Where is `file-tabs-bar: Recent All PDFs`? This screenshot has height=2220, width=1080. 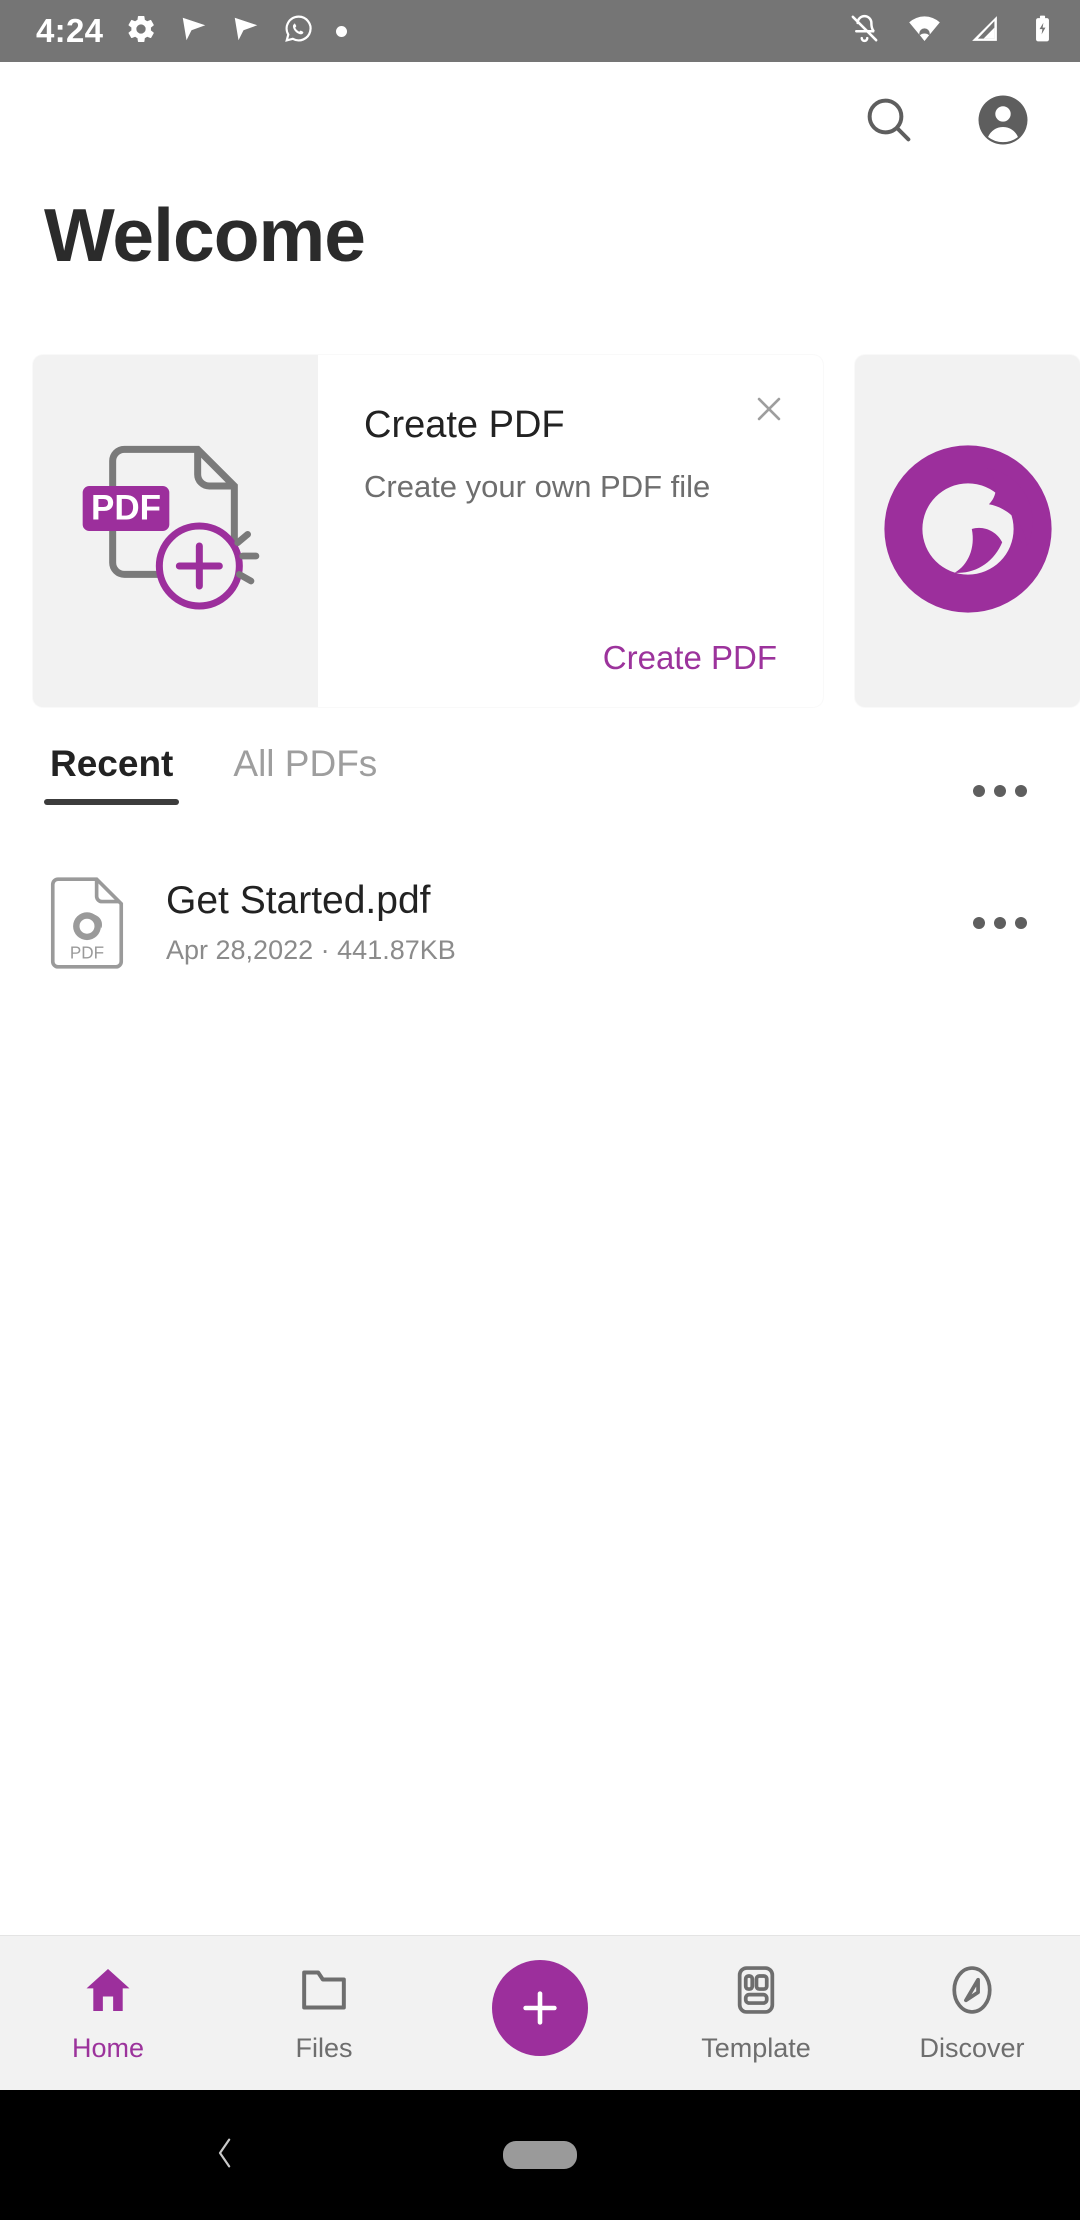
file-tabs-bar: Recent All PDFs is located at coordinates (540, 790).